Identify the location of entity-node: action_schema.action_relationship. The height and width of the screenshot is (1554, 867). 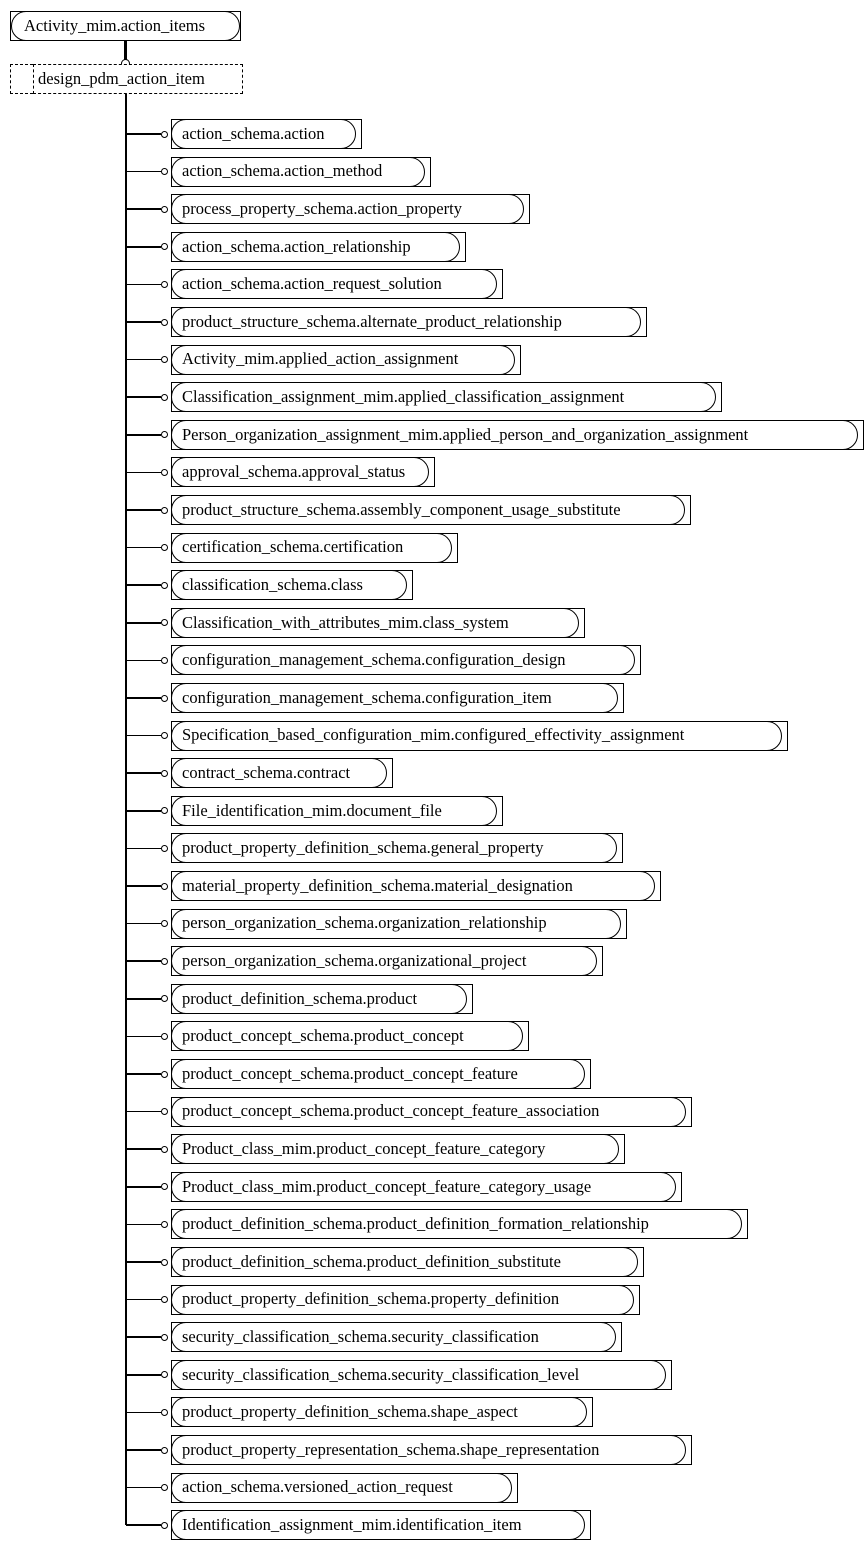
(318, 246).